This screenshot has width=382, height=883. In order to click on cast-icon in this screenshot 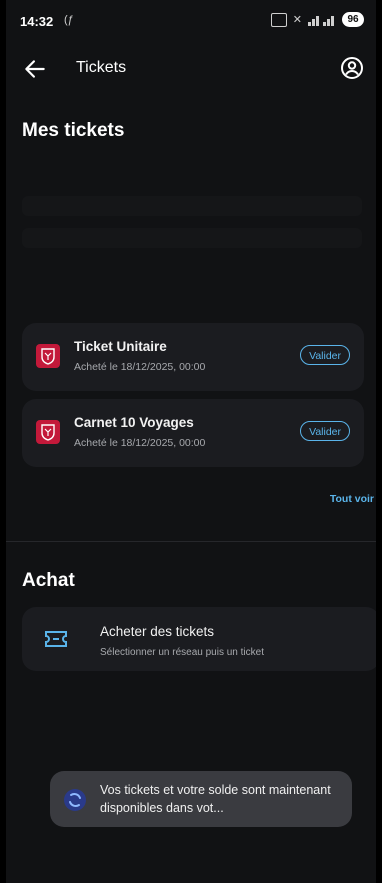, I will do `click(278, 19)`.